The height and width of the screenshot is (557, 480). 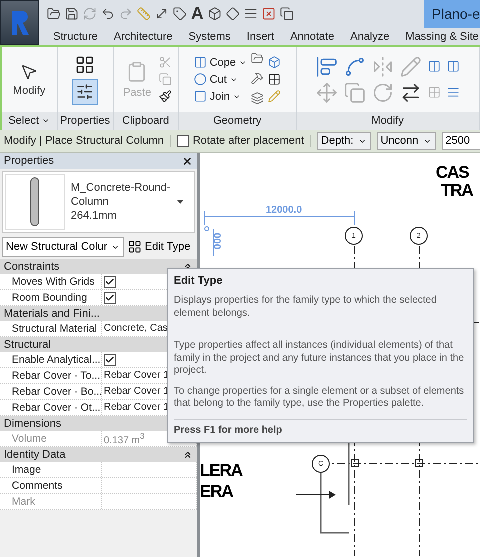 What do you see at coordinates (215, 14) in the screenshot?
I see `3d-view-icon` at bounding box center [215, 14].